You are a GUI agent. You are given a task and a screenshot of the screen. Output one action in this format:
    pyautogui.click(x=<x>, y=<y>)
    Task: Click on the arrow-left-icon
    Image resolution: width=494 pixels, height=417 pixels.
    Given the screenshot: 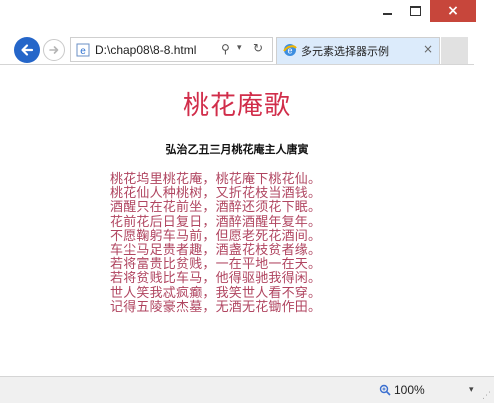 What is the action you would take?
    pyautogui.click(x=27, y=50)
    